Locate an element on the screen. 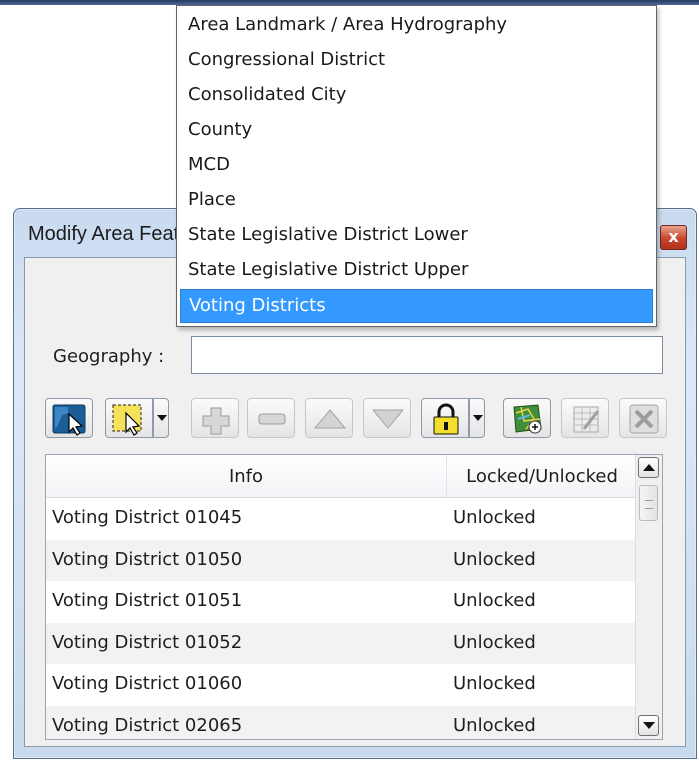  add-button is located at coordinates (215, 418).